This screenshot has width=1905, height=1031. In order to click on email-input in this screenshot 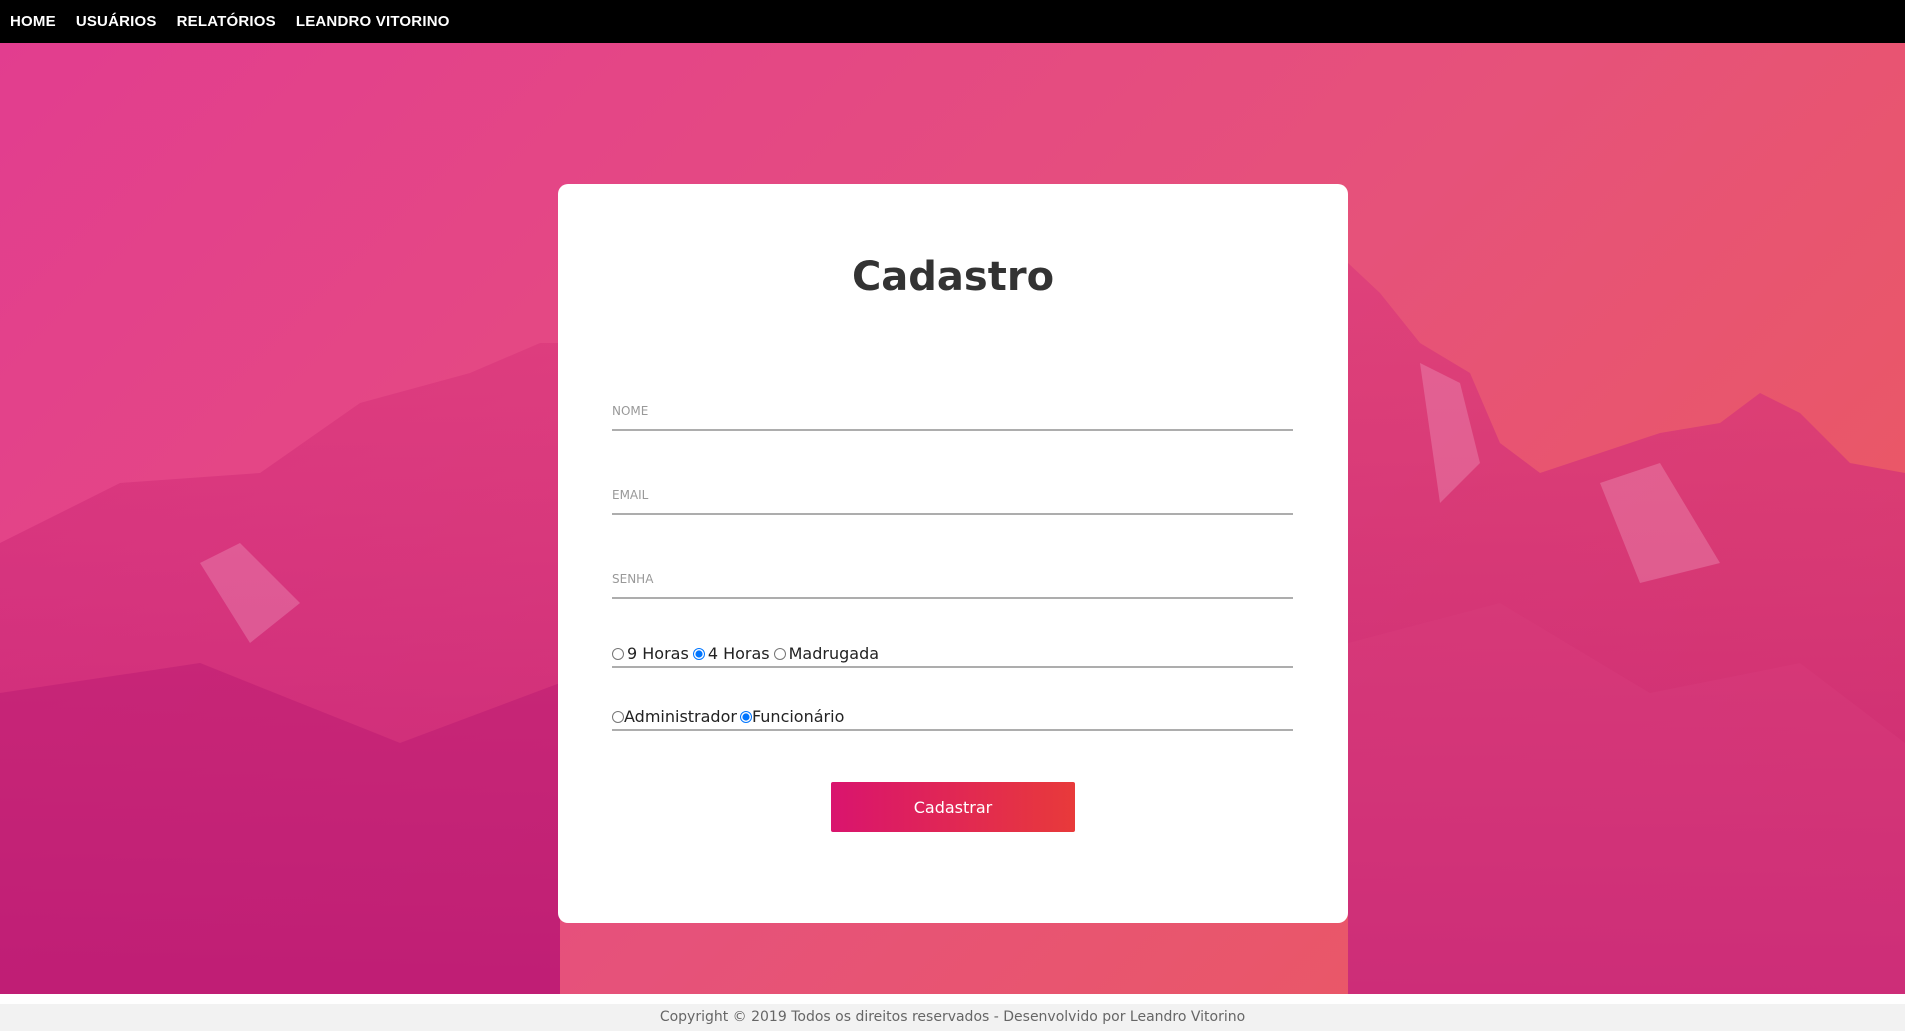, I will do `click(952, 500)`.